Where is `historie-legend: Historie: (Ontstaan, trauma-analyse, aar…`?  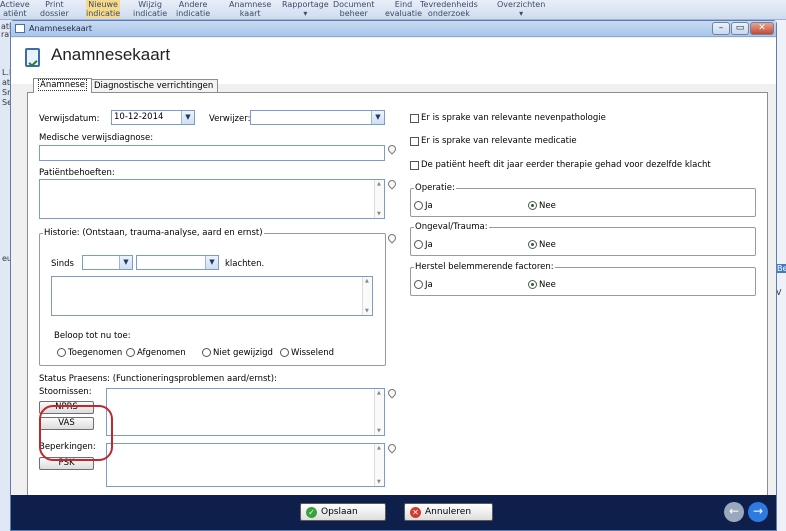 historie-legend: Historie: (Ontstaan, trauma-analyse, aar… is located at coordinates (153, 233).